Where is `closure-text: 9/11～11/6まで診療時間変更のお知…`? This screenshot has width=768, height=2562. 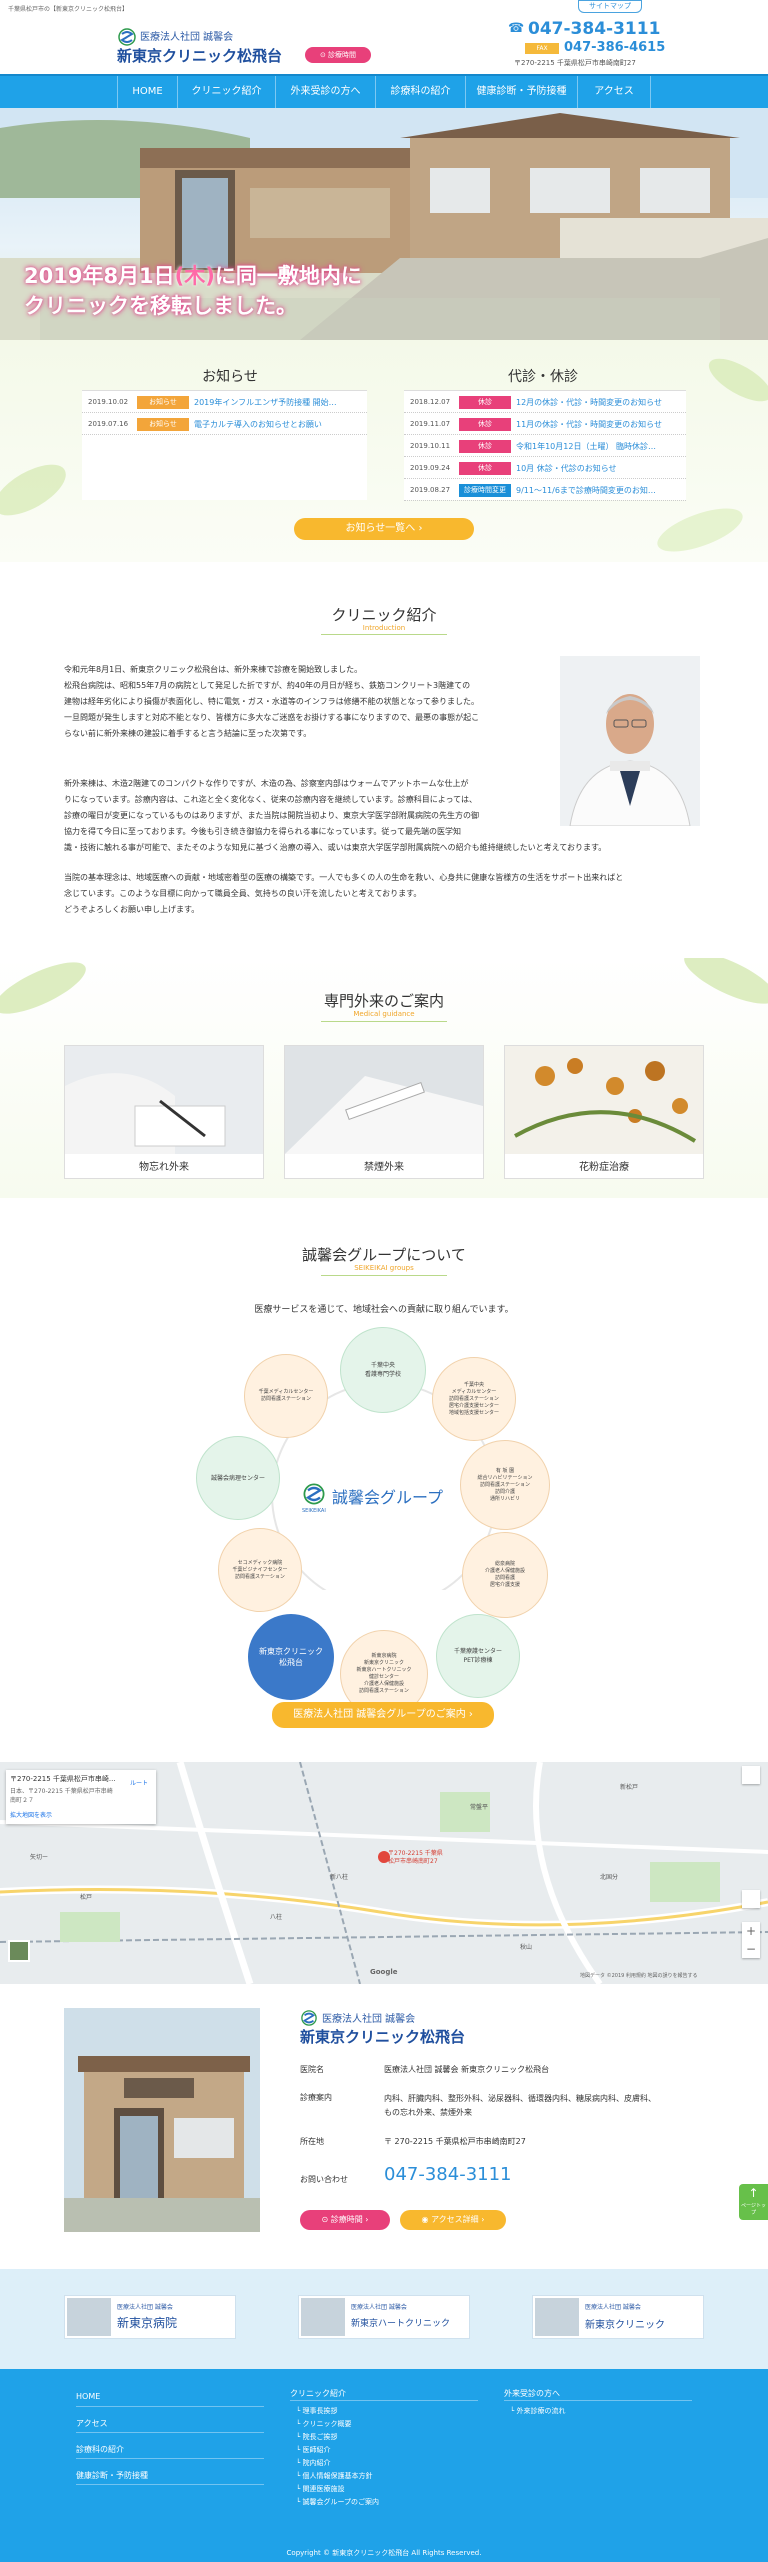
closure-text: 9/11～11/6まで診療時間変更のお知… is located at coordinates (600, 490).